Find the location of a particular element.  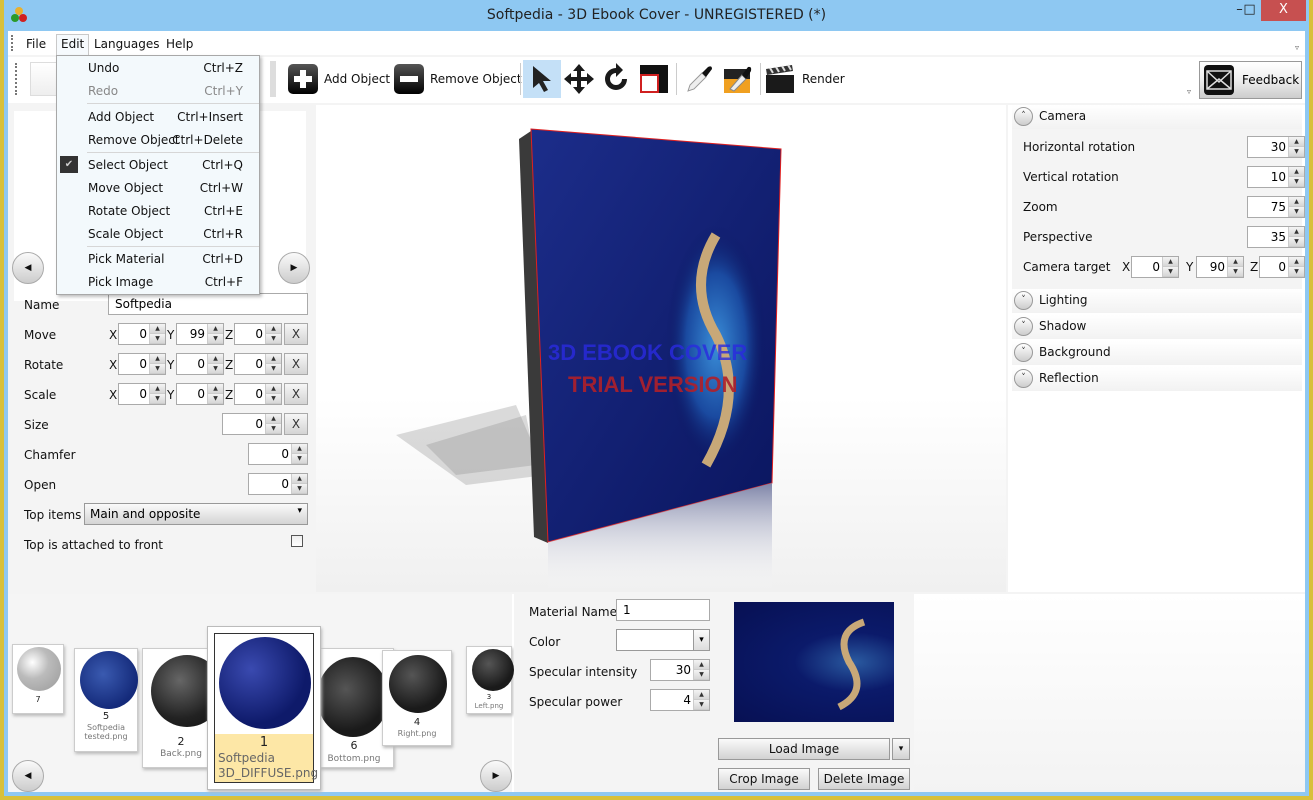

menu-overflow-icon: ▿ is located at coordinates (1297, 47).